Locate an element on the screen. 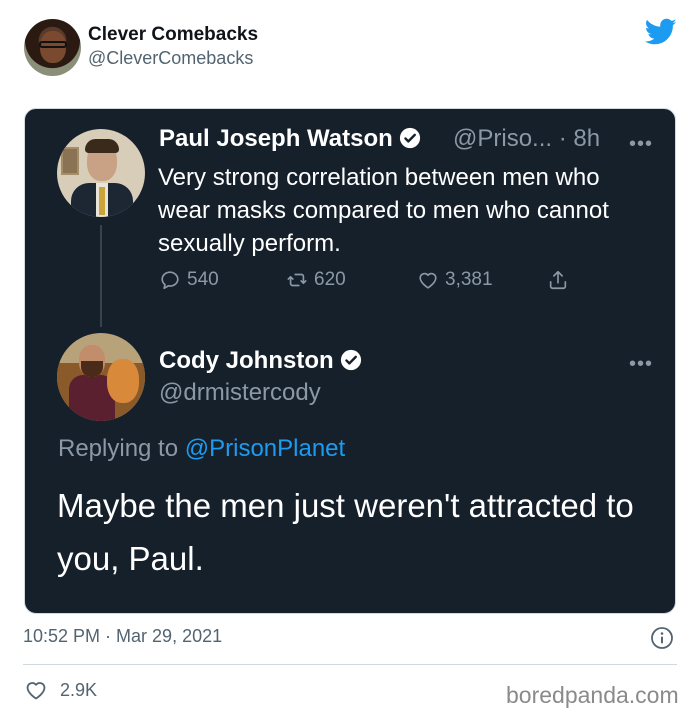 This screenshot has width=700, height=718. retweet-count: 620 is located at coordinates (330, 279).